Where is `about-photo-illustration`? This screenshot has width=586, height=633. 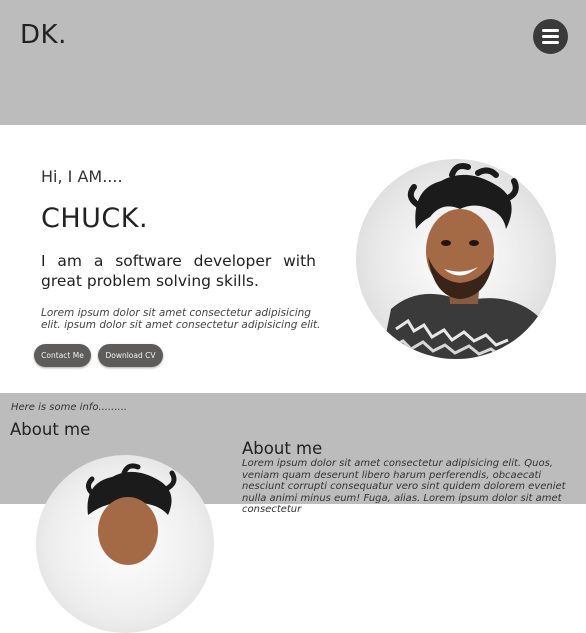
about-photo-illustration is located at coordinates (131, 514).